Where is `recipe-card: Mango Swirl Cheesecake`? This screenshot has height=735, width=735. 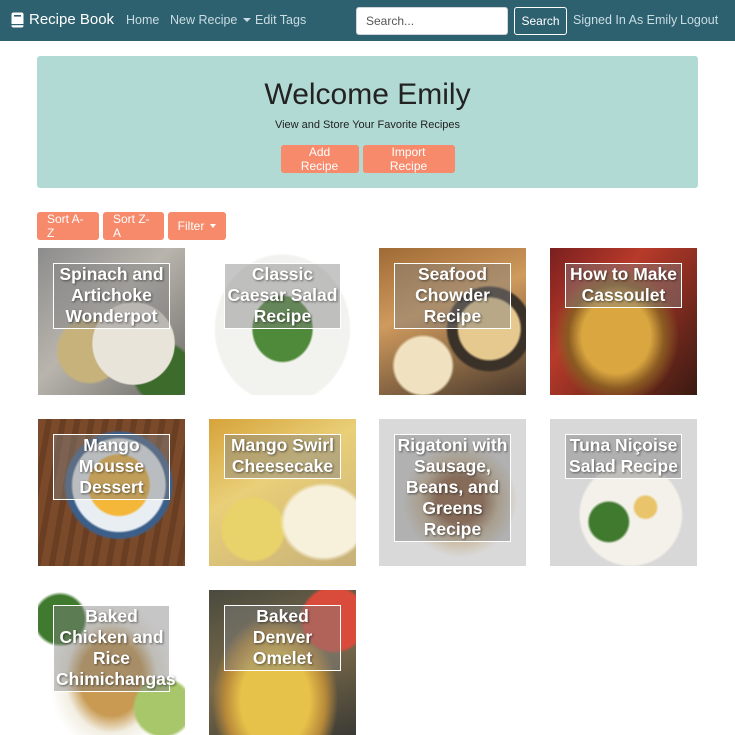 recipe-card: Mango Swirl Cheesecake is located at coordinates (282, 492).